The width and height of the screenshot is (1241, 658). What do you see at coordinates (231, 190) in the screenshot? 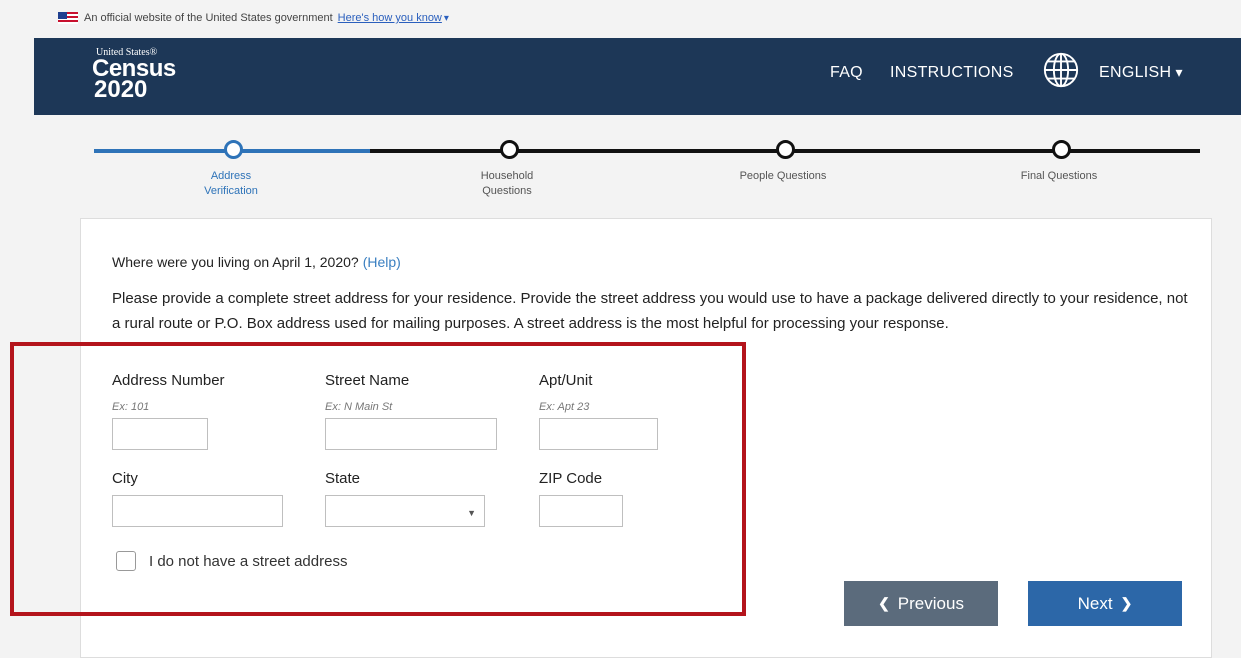
I see `step-label-line2: Verification` at bounding box center [231, 190].